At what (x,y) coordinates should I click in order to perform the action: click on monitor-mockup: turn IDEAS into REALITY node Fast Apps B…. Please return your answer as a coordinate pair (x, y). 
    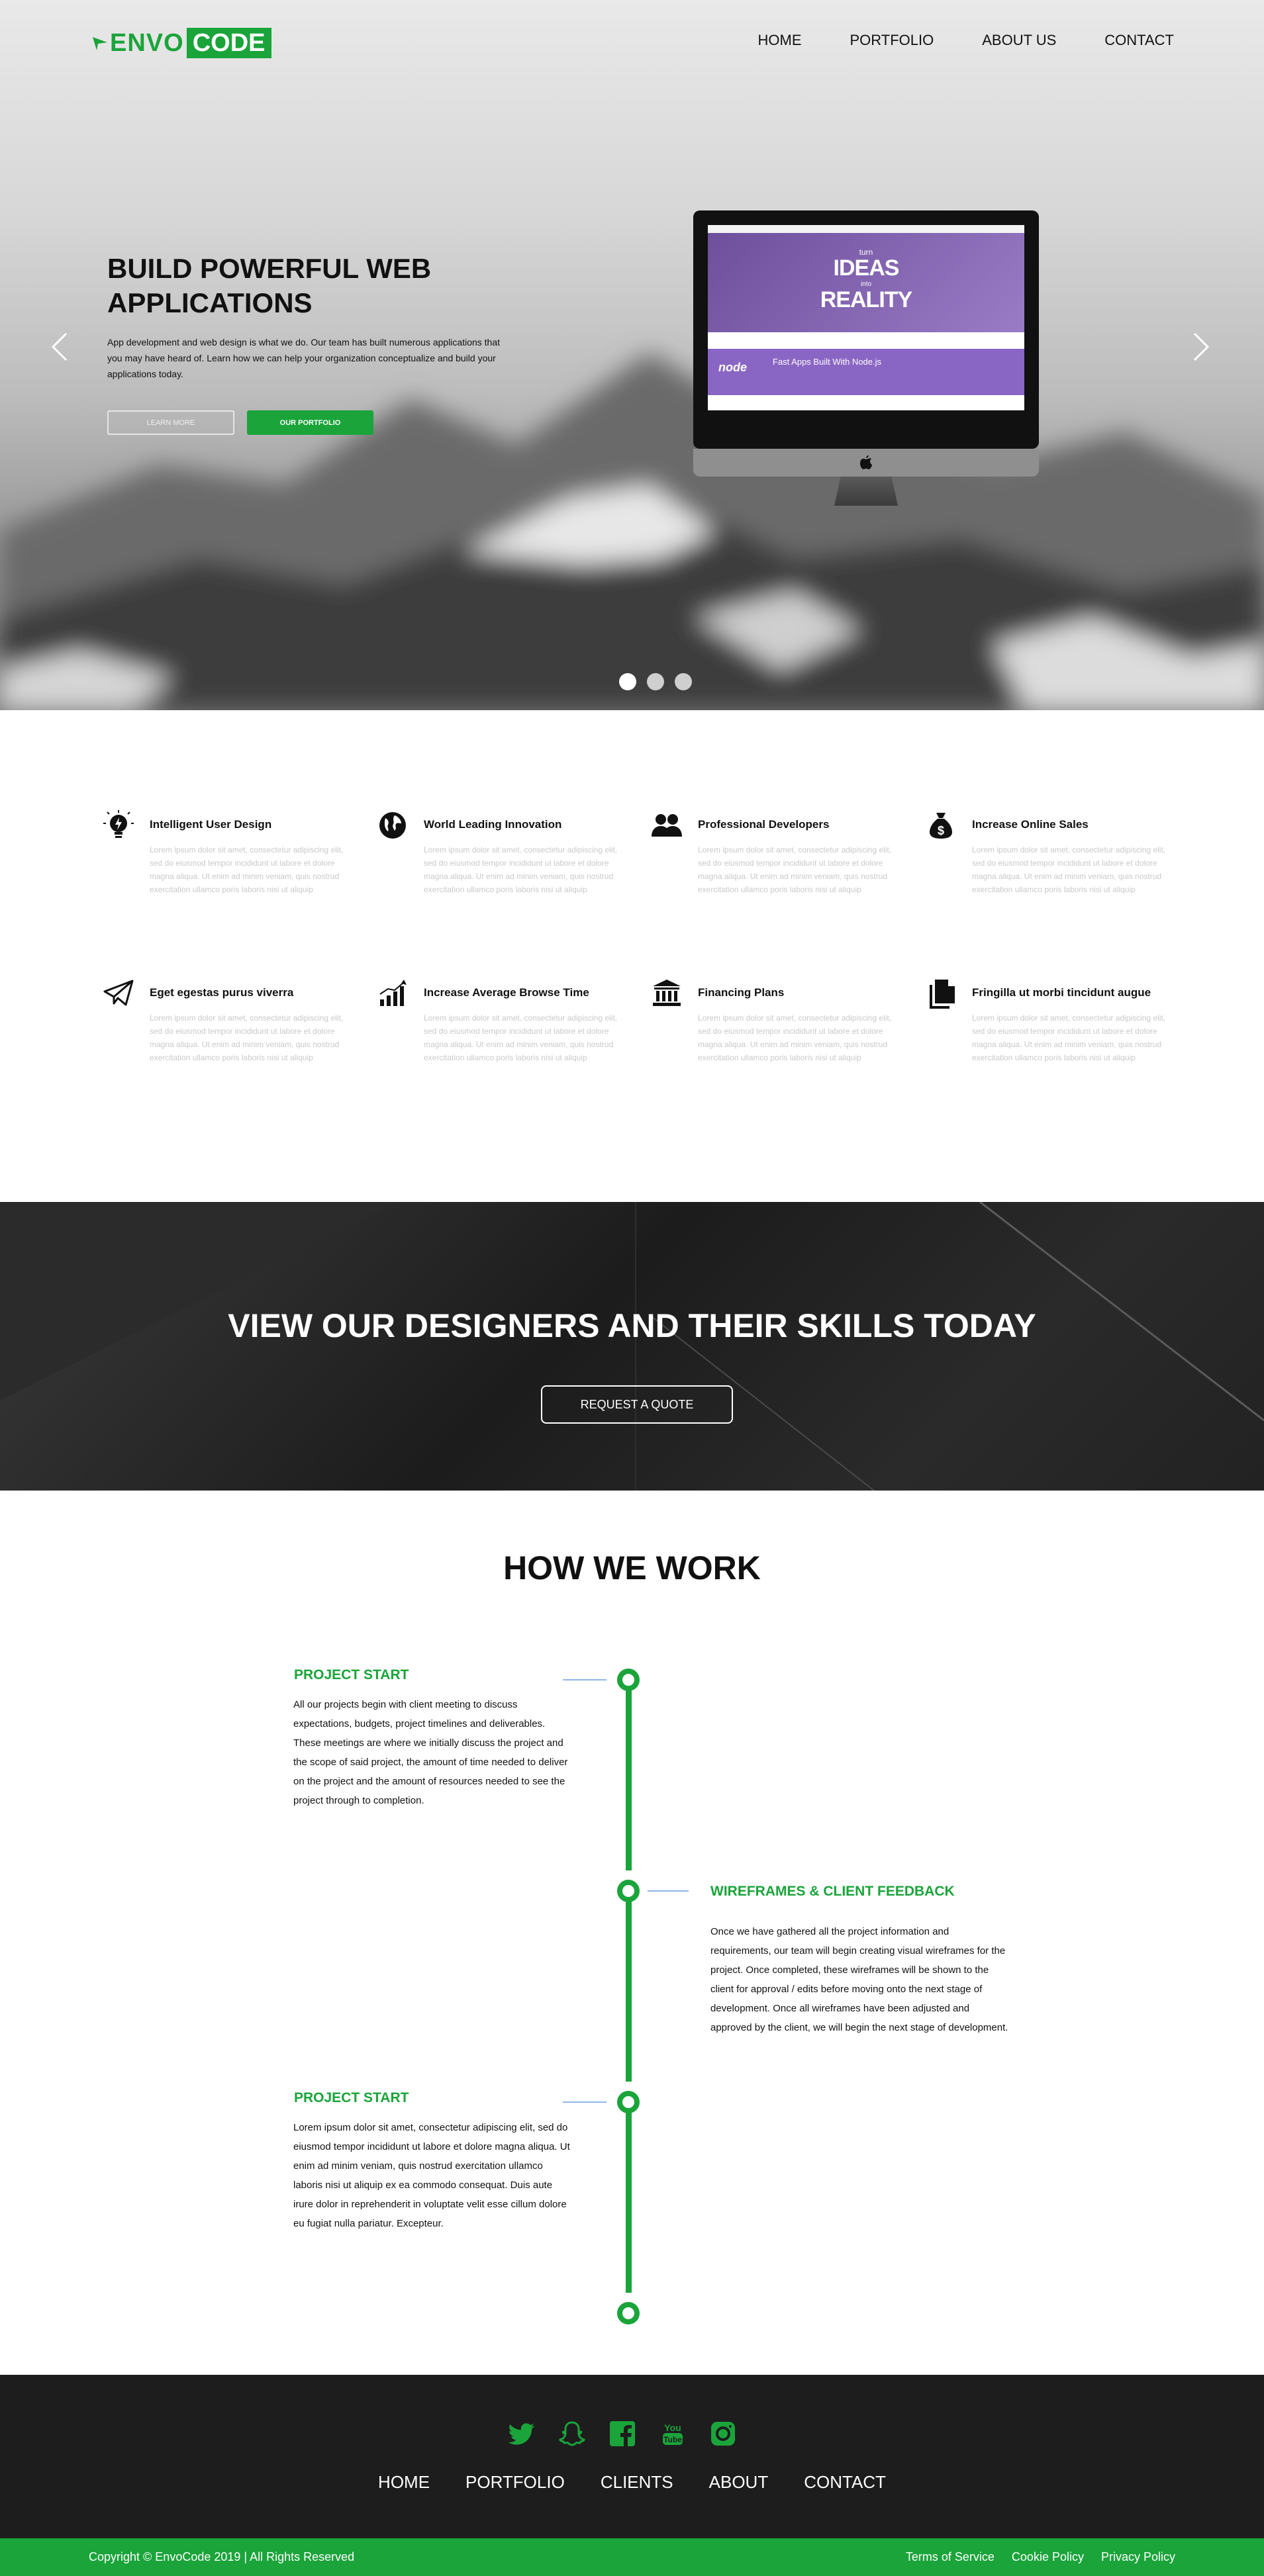
    Looking at the image, I should click on (865, 356).